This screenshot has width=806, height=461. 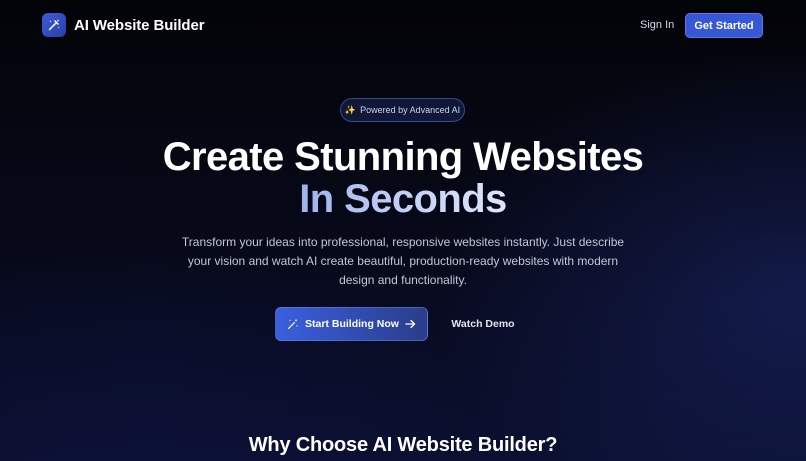 I want to click on sign-in-link: Sign In, so click(x=657, y=25).